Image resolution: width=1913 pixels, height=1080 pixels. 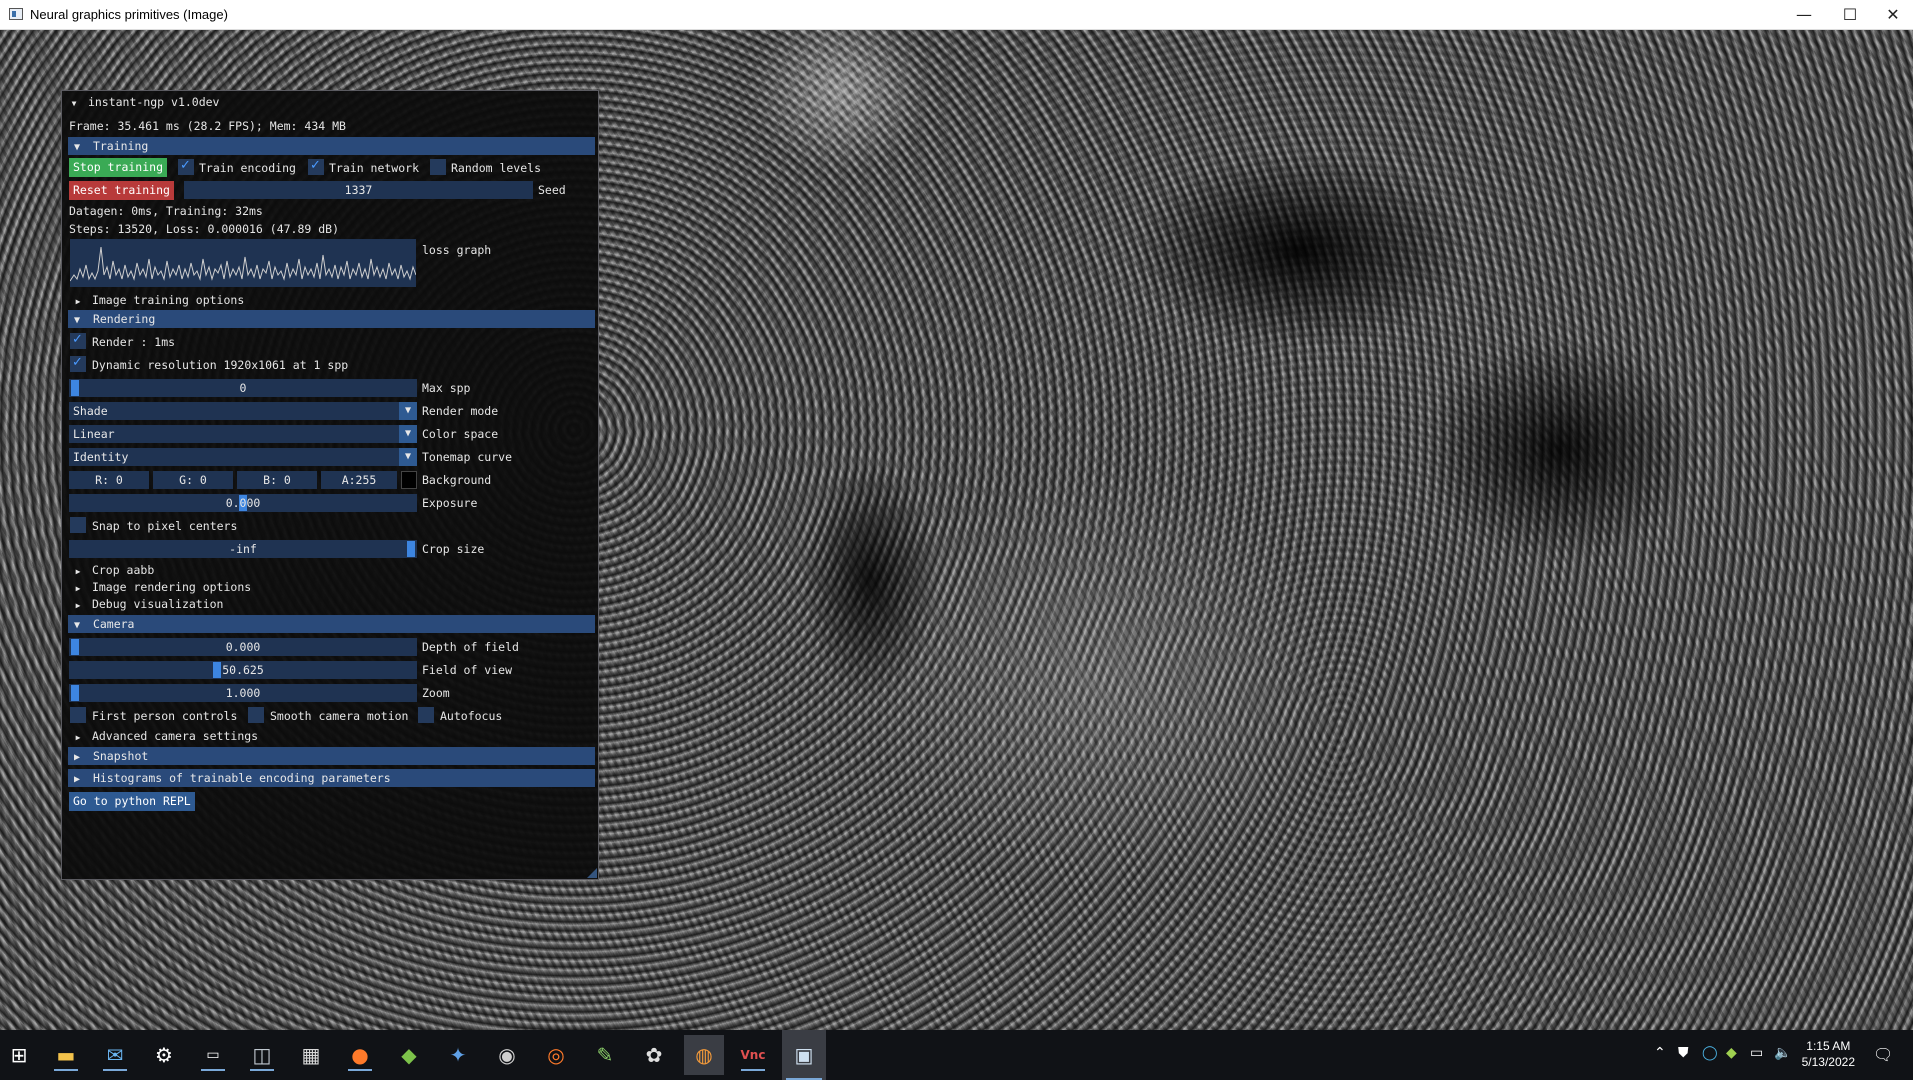 What do you see at coordinates (556, 1055) in the screenshot?
I see `houdini-icon: ◎` at bounding box center [556, 1055].